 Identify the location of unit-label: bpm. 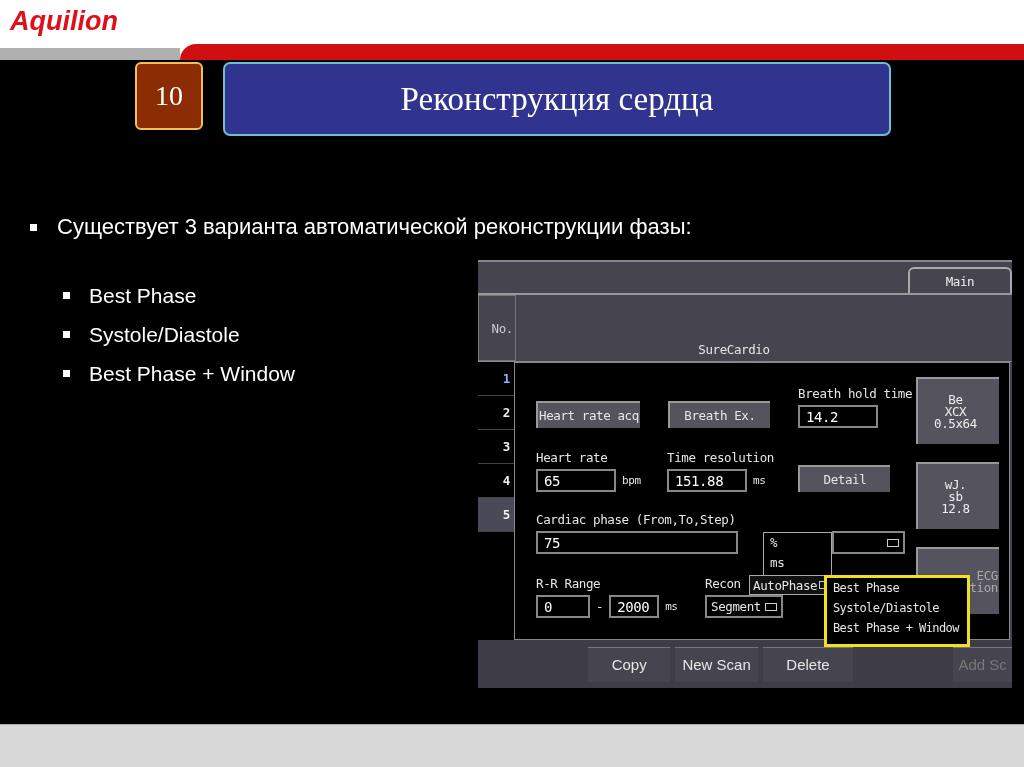
(631, 480).